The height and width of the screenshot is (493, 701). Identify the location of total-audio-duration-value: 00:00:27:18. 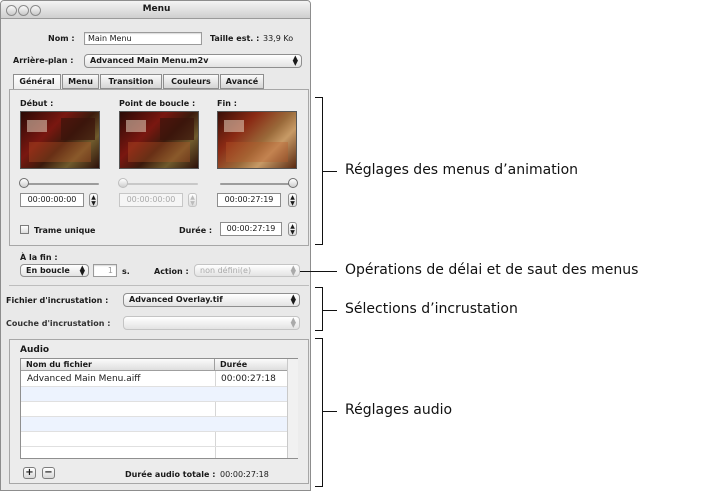
(244, 474).